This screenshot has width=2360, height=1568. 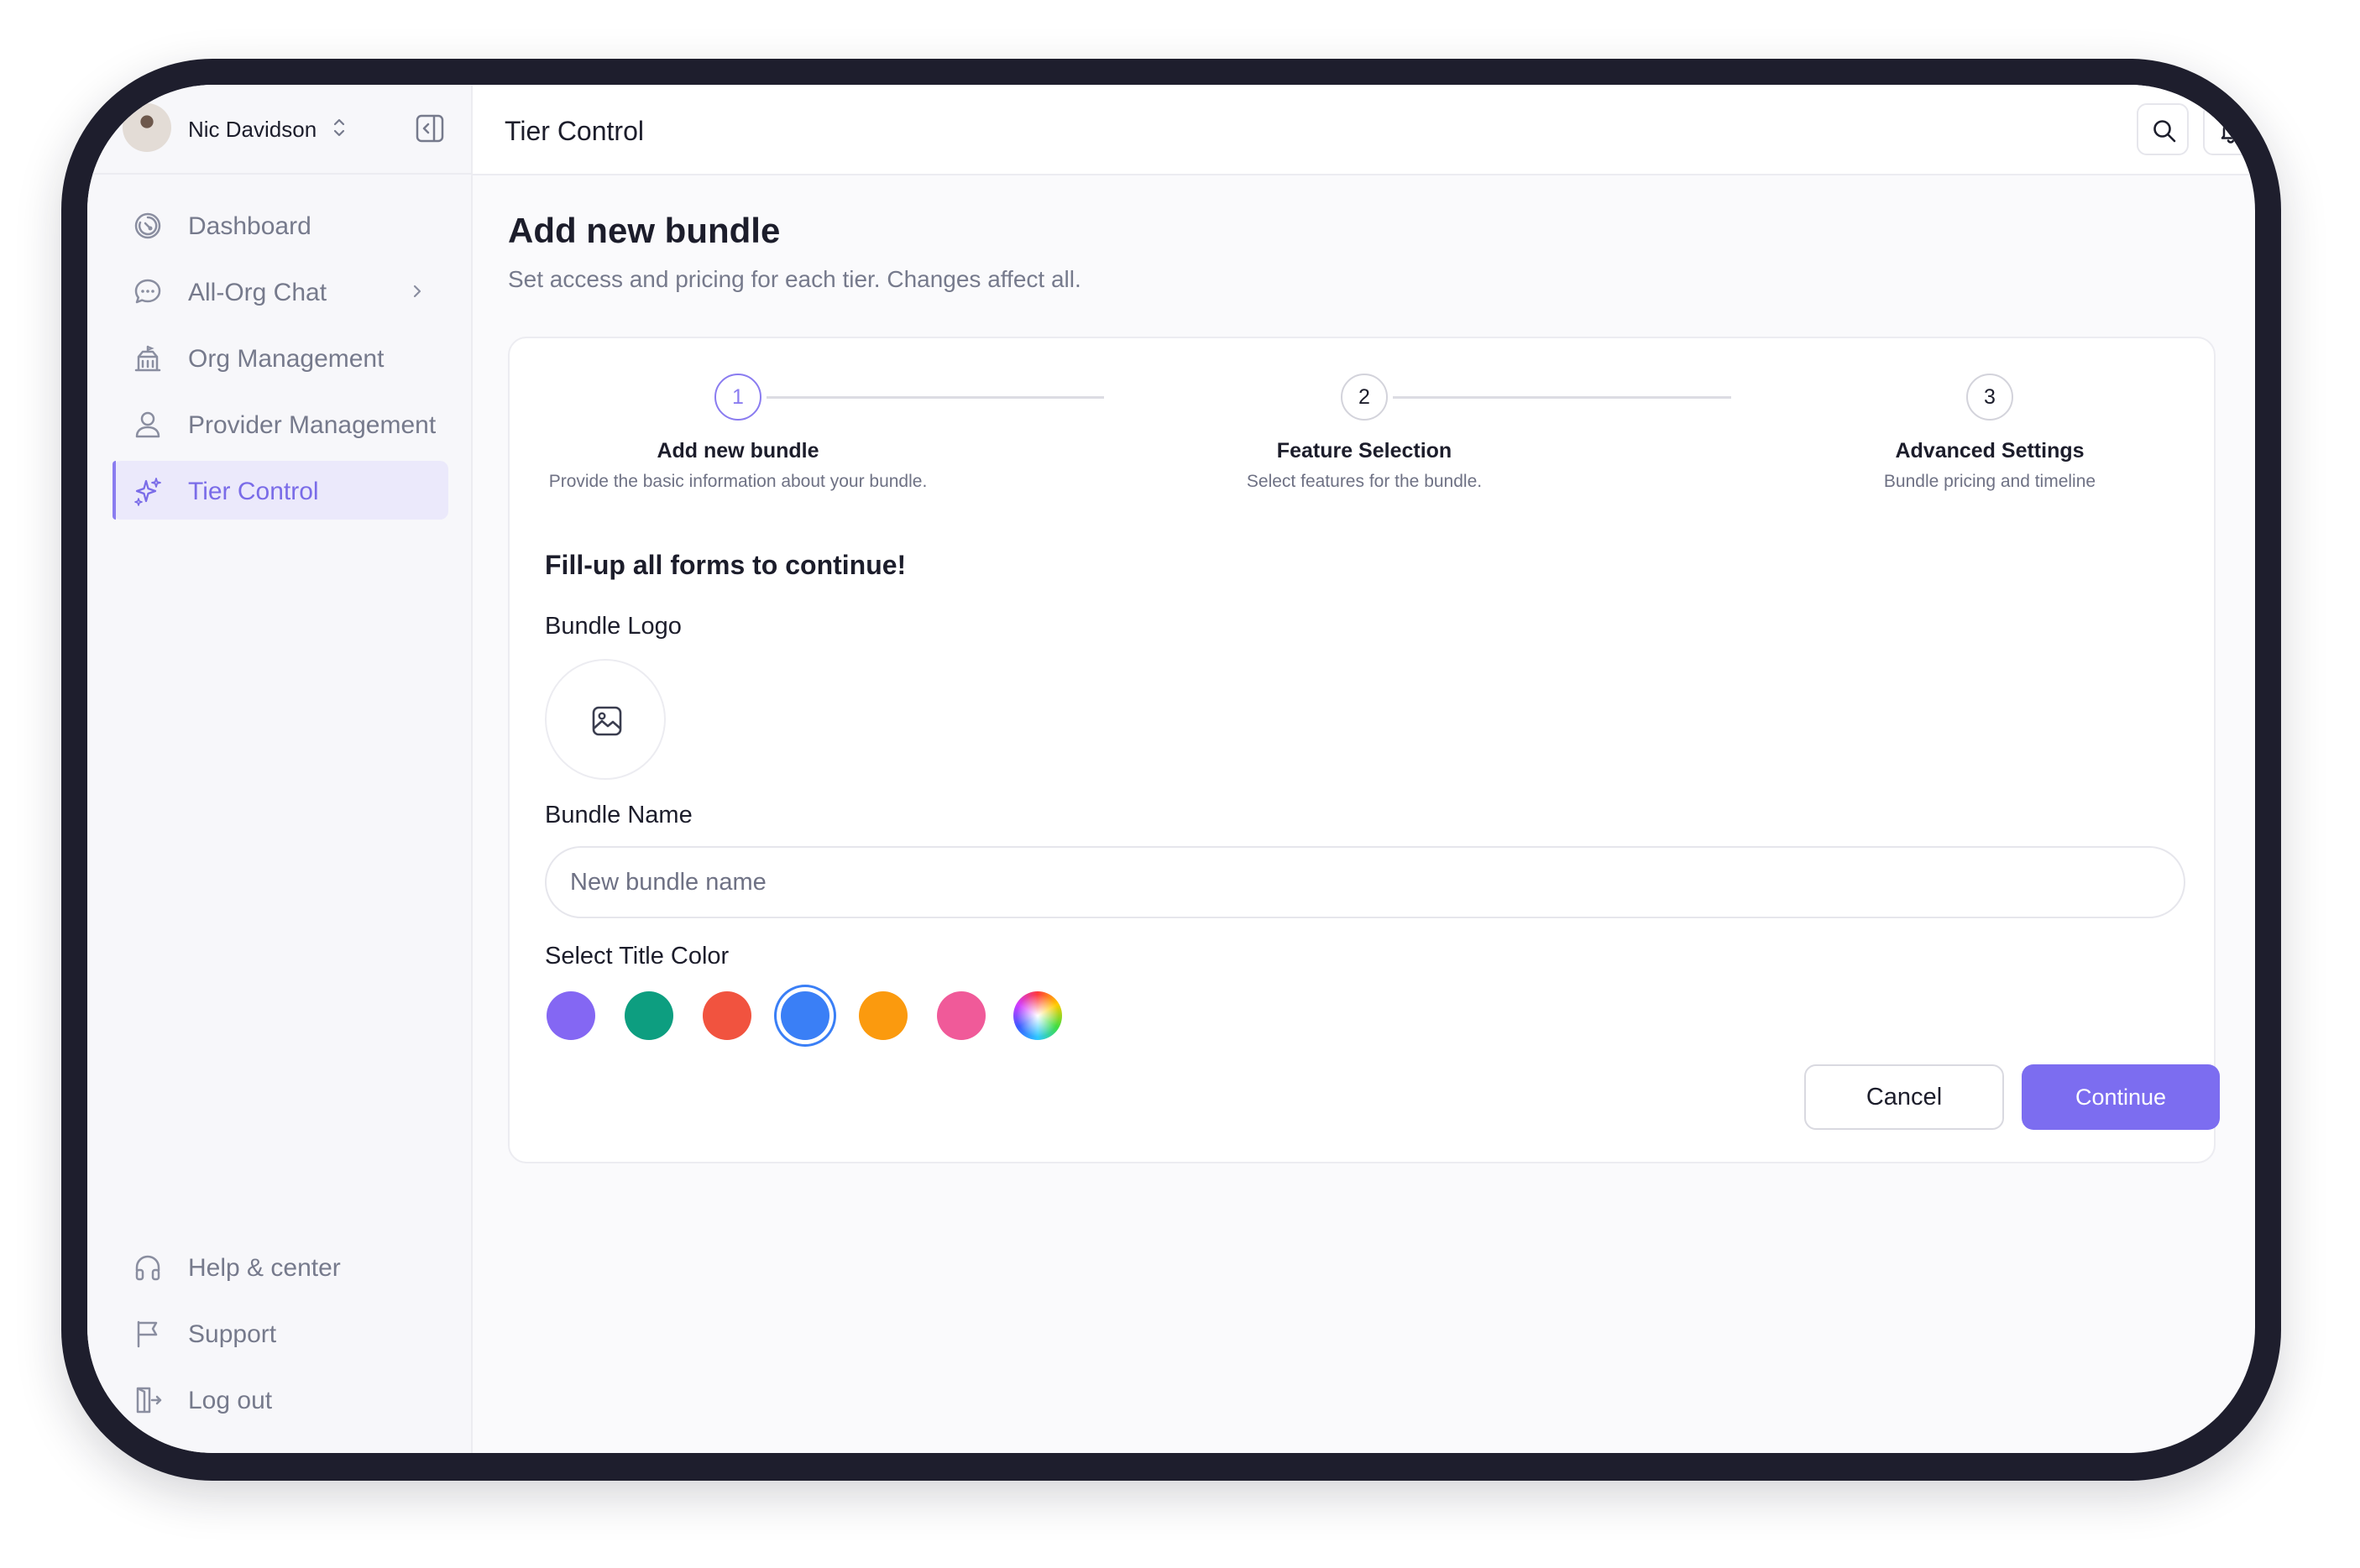 What do you see at coordinates (961, 1015) in the screenshot?
I see `color-swatch-pink` at bounding box center [961, 1015].